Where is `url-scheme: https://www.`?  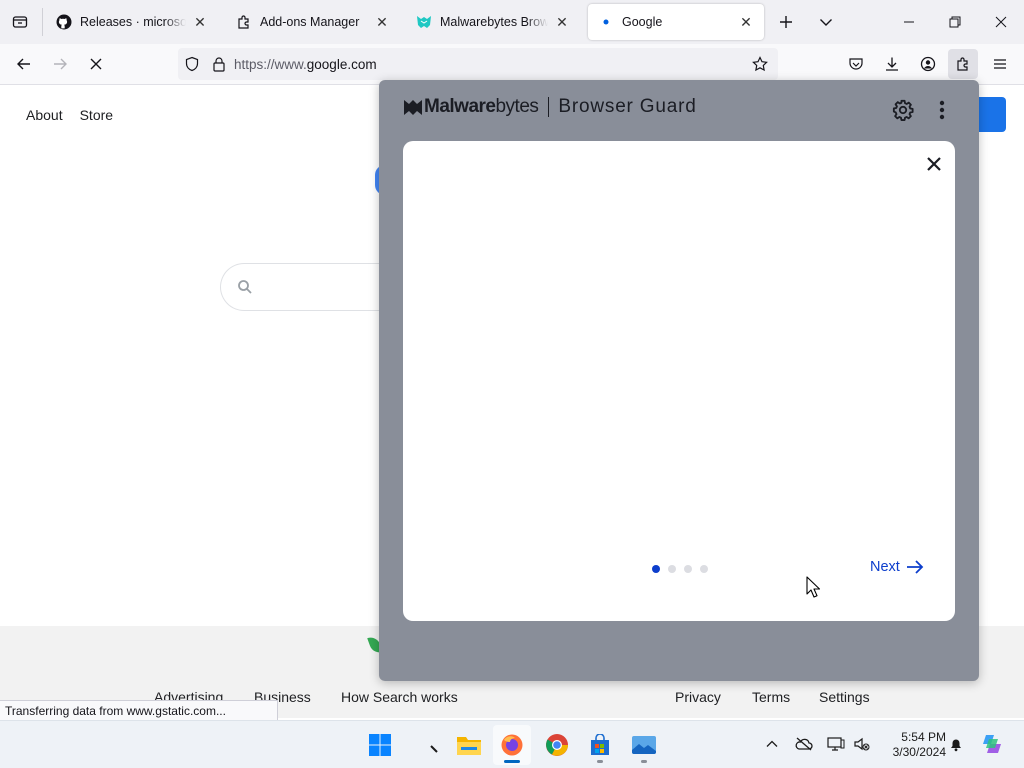
url-scheme: https://www. is located at coordinates (270, 64).